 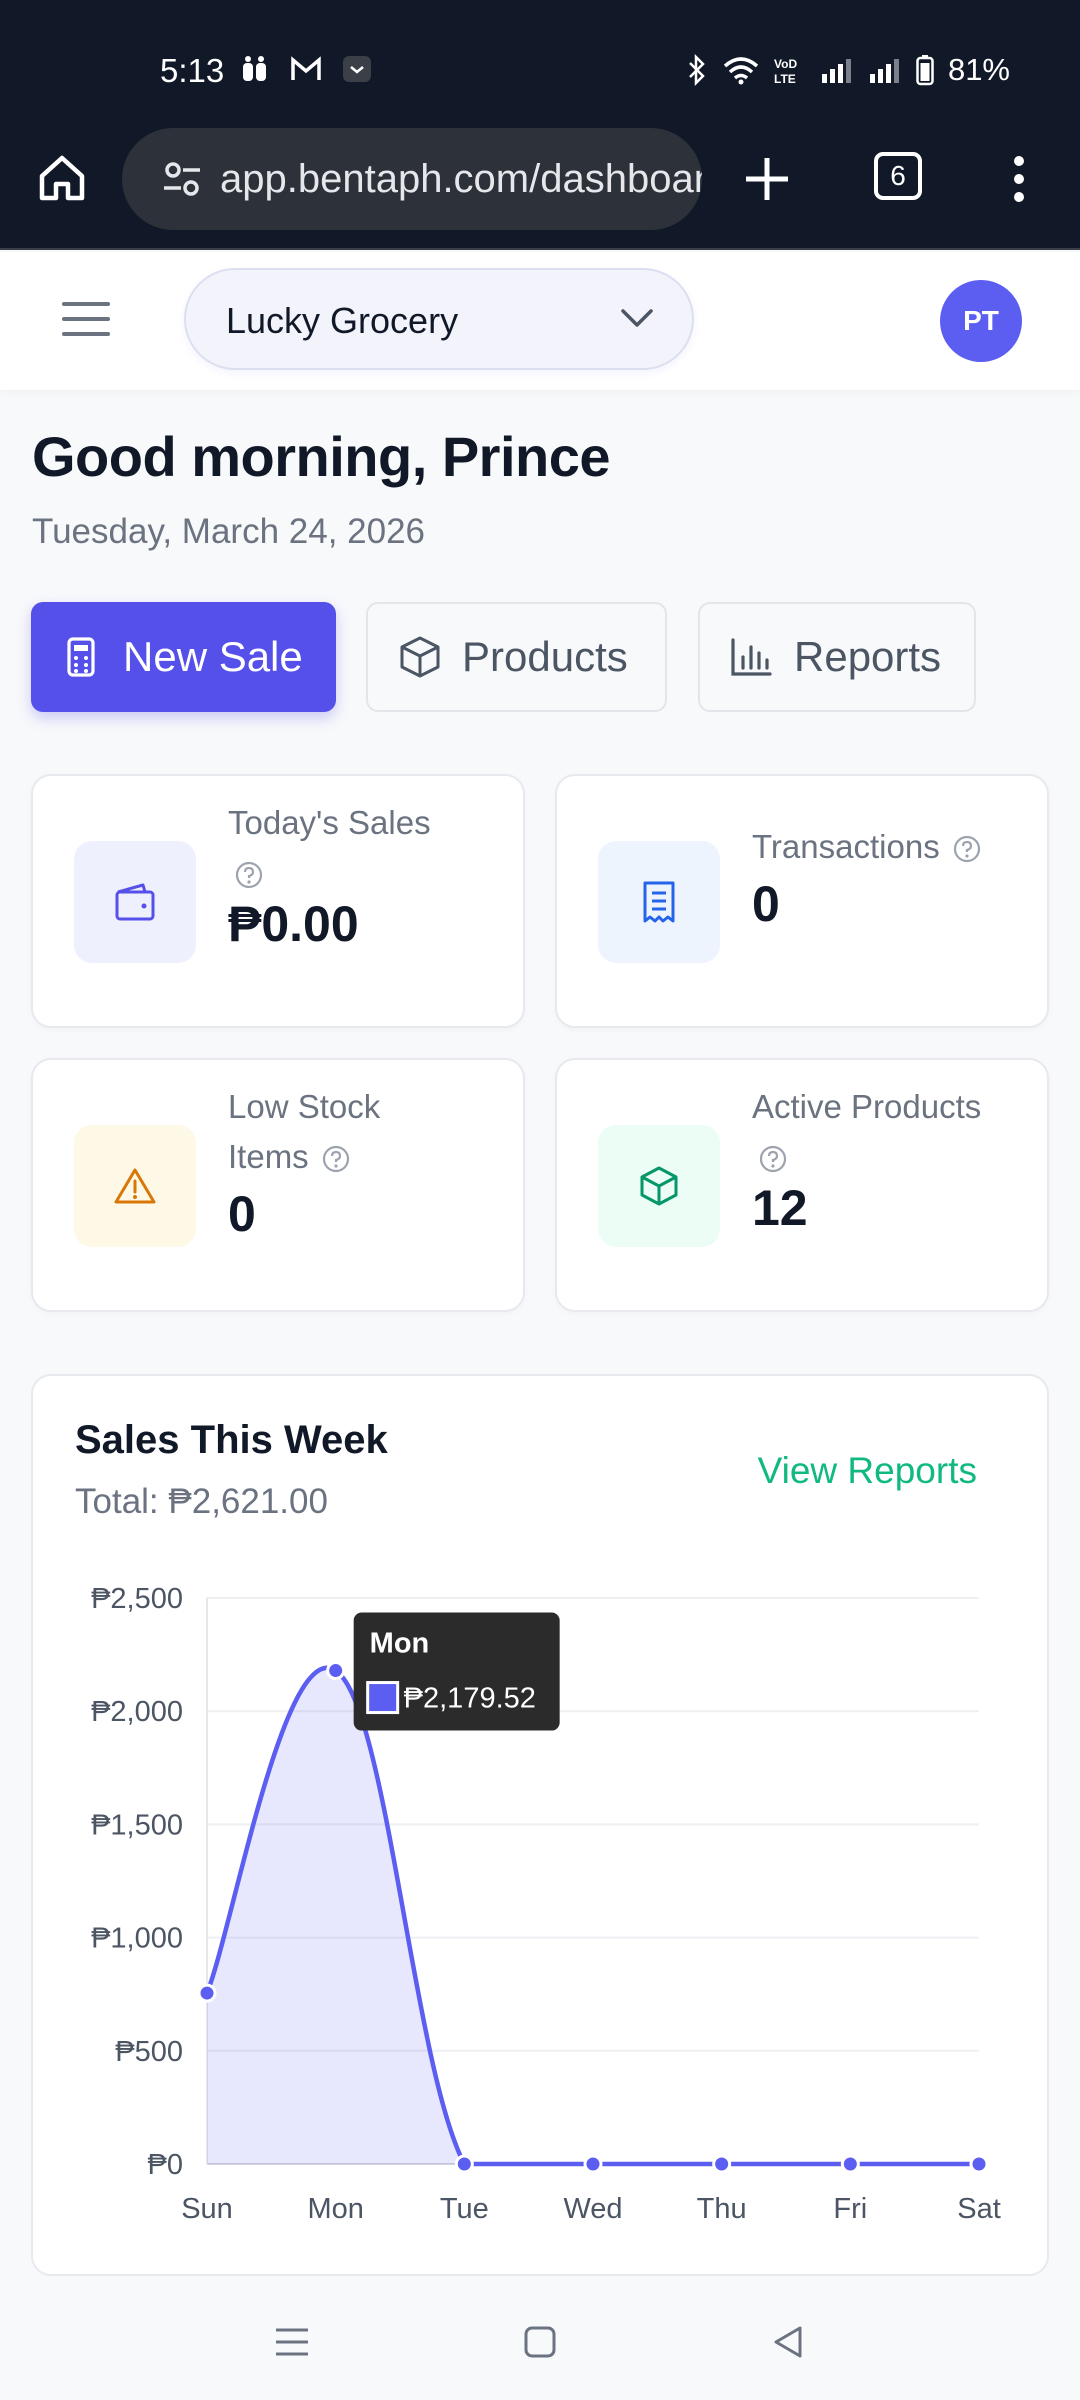 What do you see at coordinates (978, 69) in the screenshot?
I see `battery-level: 81%` at bounding box center [978, 69].